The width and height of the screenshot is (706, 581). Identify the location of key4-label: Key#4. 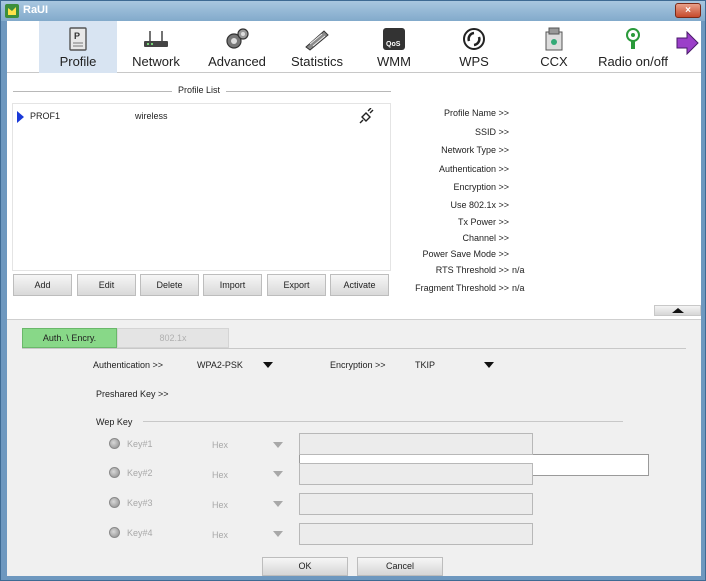
(140, 533).